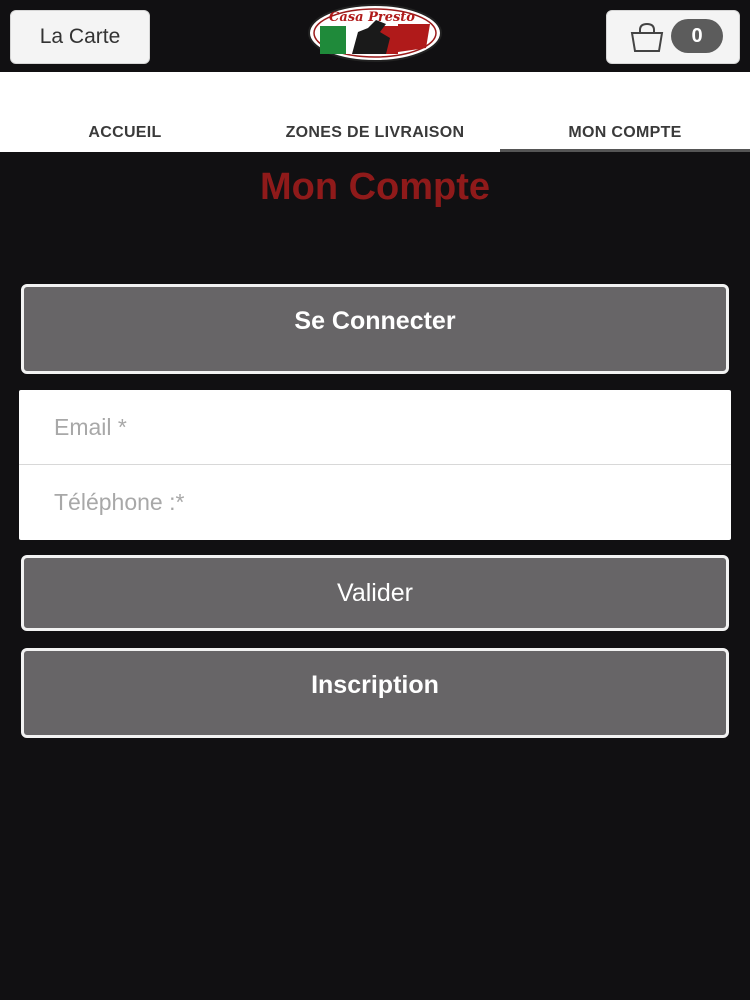  I want to click on shopping-bag-icon, so click(647, 37).